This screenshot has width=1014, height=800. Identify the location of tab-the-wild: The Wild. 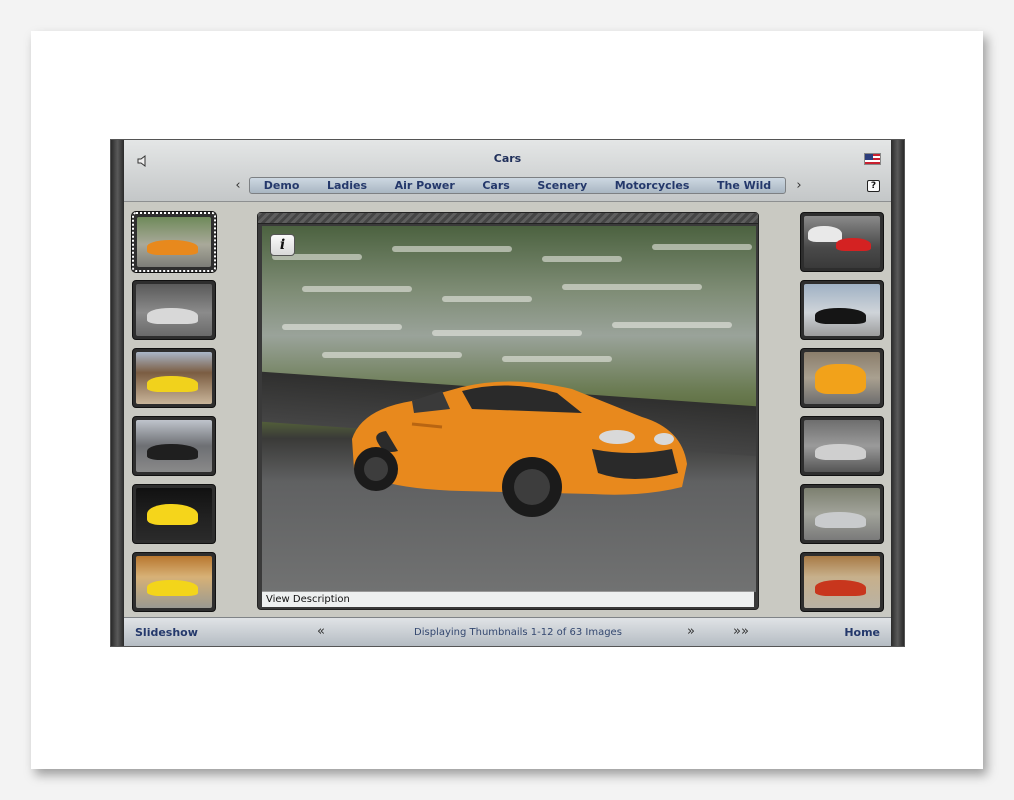
(744, 185).